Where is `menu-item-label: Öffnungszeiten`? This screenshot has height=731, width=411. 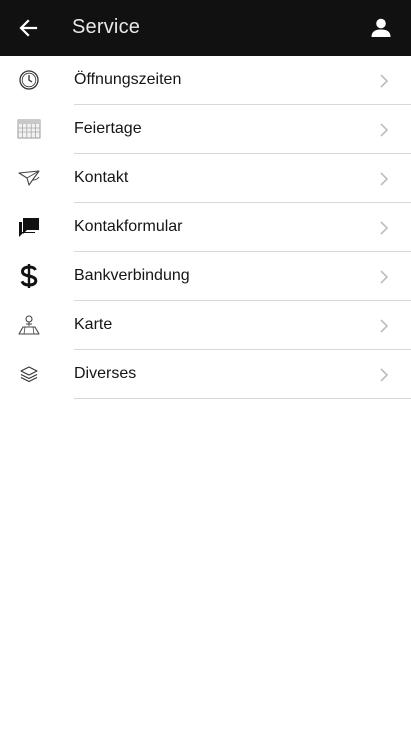
menu-item-label: Öffnungszeiten is located at coordinates (128, 79).